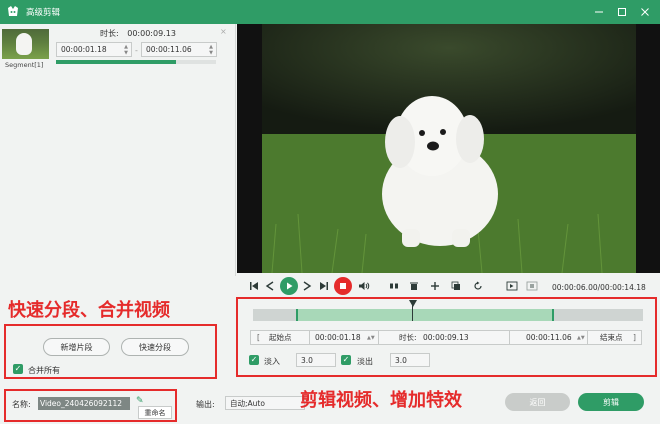 The width and height of the screenshot is (660, 424). What do you see at coordinates (280, 337) in the screenshot?
I see `start-point-button: 起始点` at bounding box center [280, 337].